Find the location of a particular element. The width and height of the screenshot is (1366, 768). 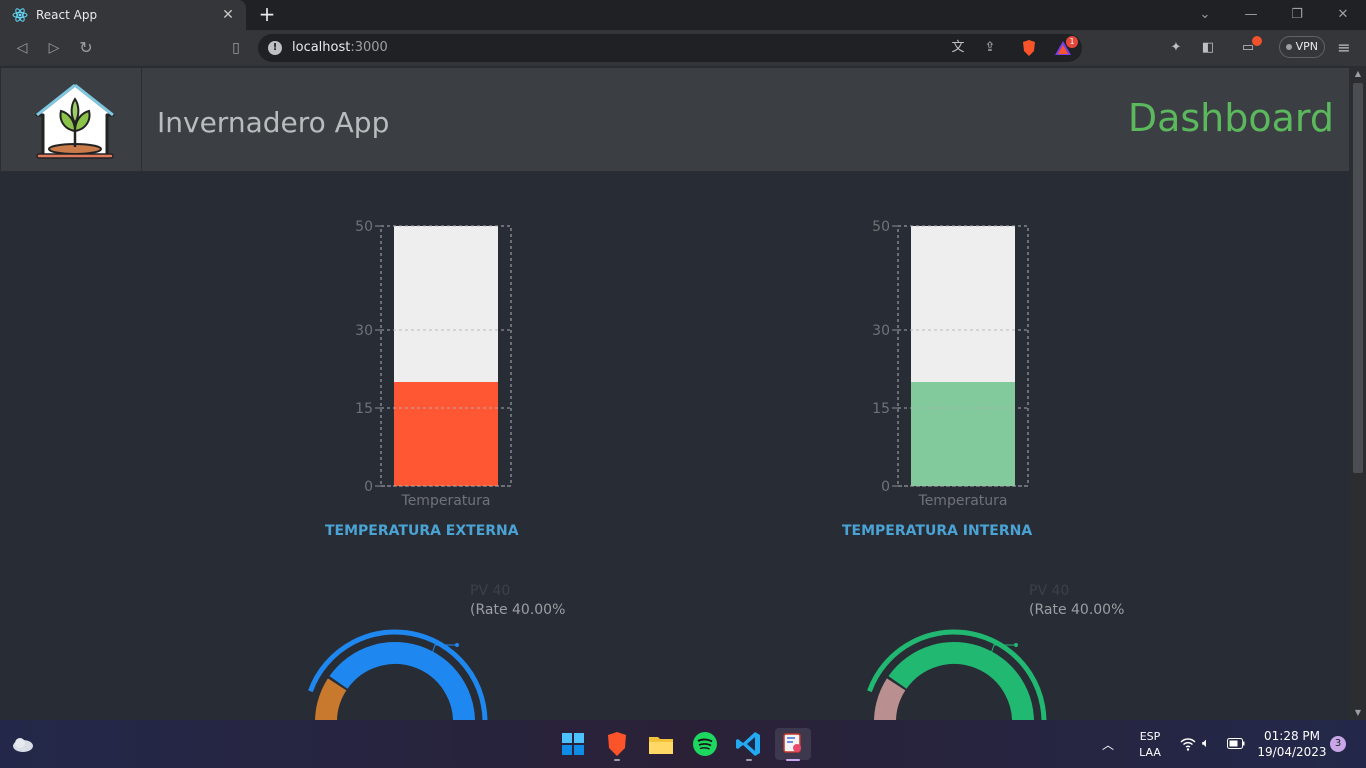

restore-button: ❐ is located at coordinates (1297, 15).